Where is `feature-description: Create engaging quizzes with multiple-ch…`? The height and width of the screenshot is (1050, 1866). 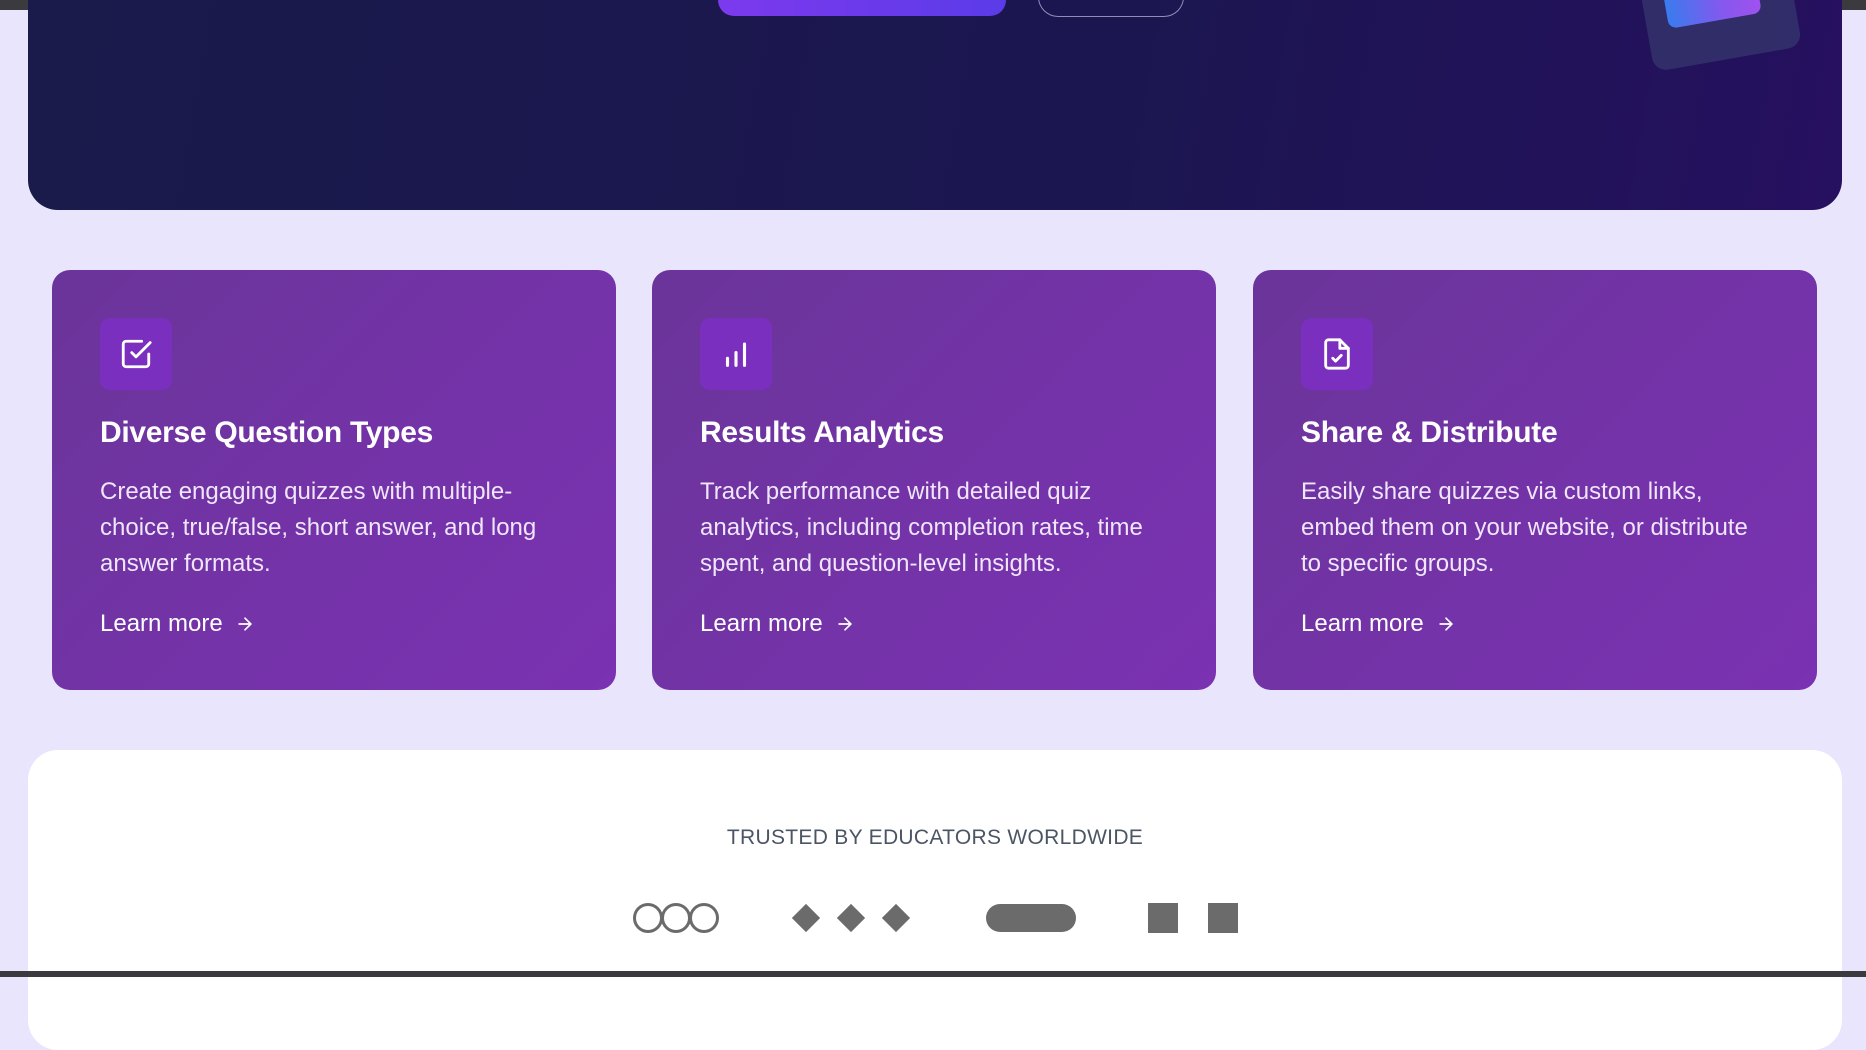 feature-description: Create engaging quizzes with multiple-ch… is located at coordinates (318, 527).